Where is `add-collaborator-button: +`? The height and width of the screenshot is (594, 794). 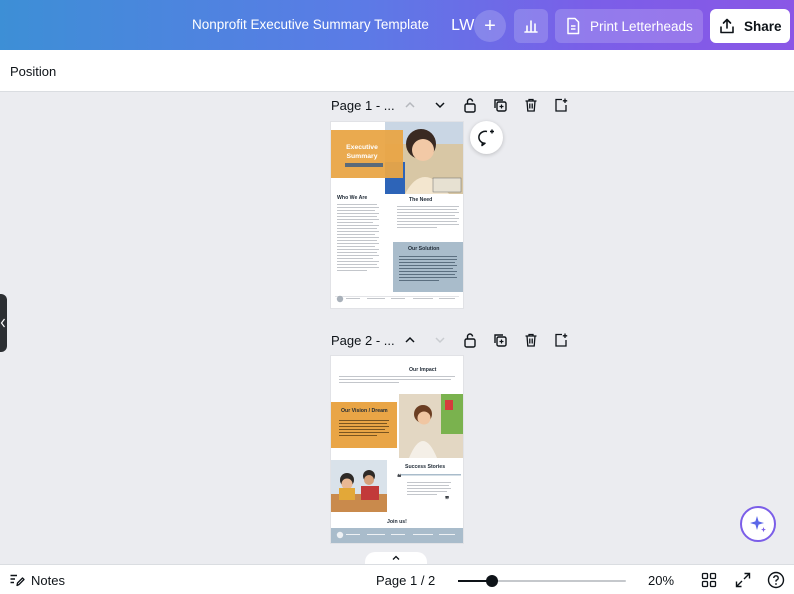
add-collaborator-button: + is located at coordinates (490, 26).